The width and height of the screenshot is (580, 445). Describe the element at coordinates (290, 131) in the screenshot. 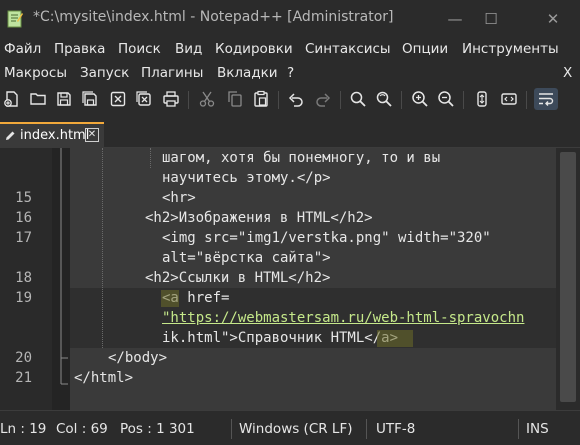

I see `tab-bar: index.html ✕` at that location.